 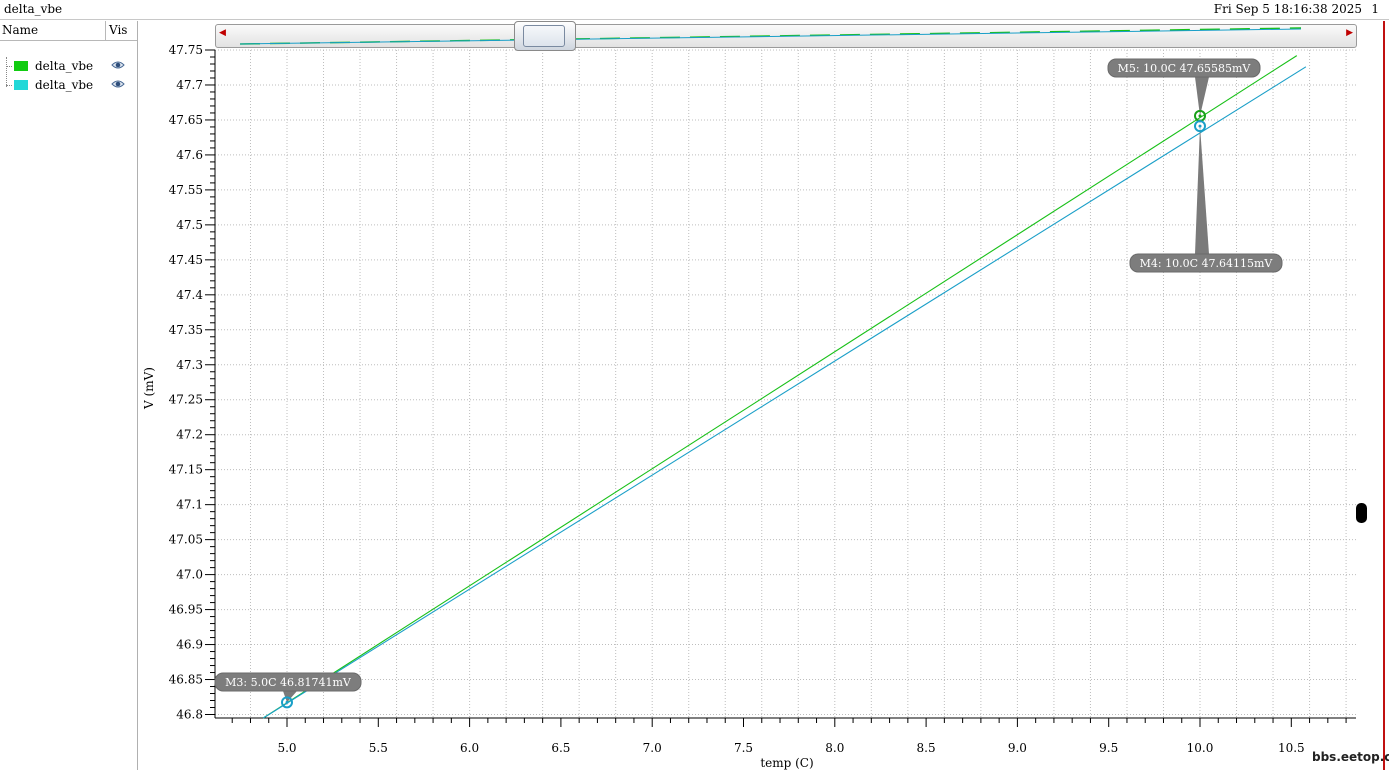 I want to click on y-tick-label: 47.65, so click(x=186, y=120).